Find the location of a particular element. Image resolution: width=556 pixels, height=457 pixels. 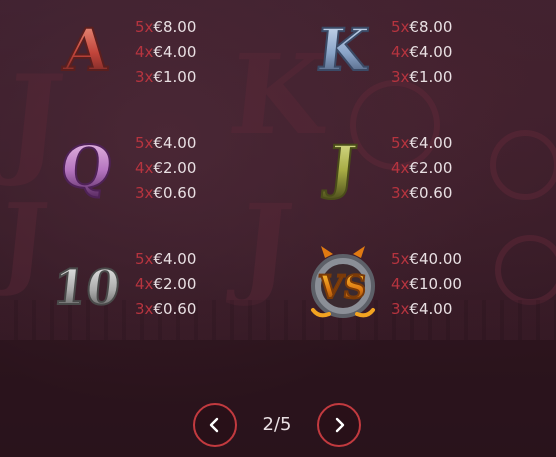

payout-row: 4x€10.00 is located at coordinates (426, 284).